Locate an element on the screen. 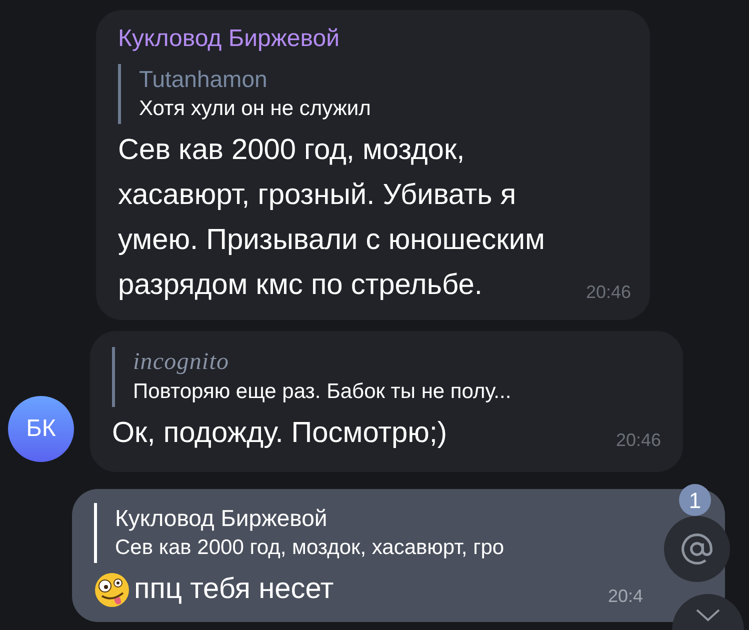  reply-quote: Tutanhamon Хотя хули он не служил is located at coordinates (244, 94).